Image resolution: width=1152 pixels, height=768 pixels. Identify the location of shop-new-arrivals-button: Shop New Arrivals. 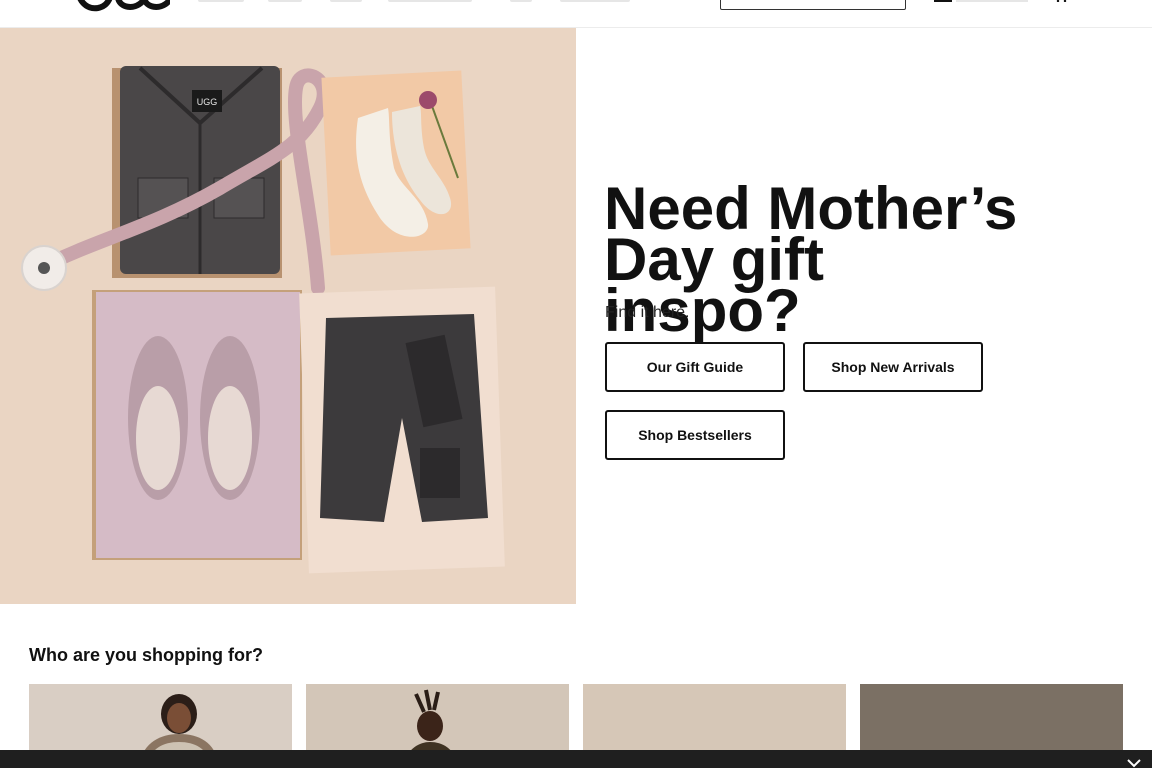
(893, 367).